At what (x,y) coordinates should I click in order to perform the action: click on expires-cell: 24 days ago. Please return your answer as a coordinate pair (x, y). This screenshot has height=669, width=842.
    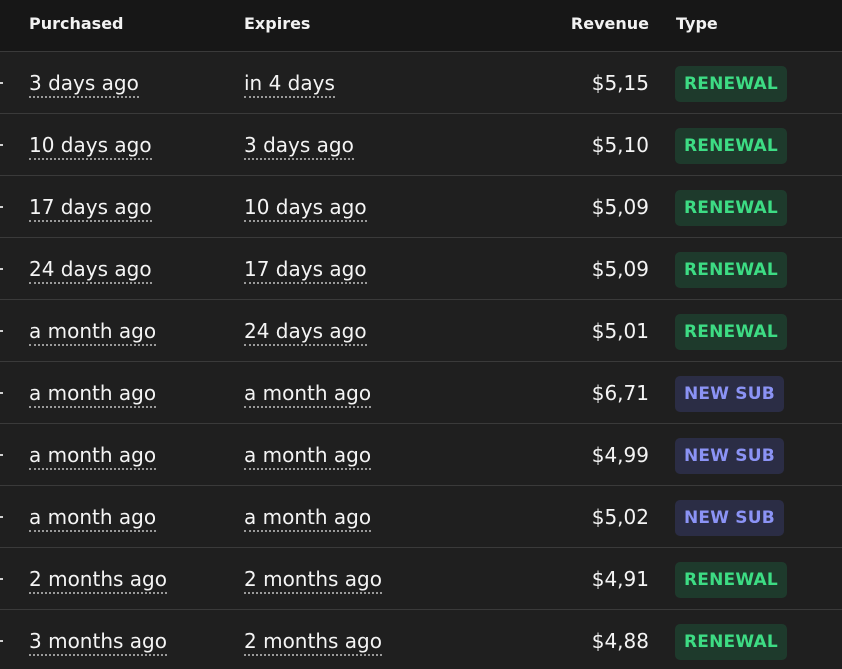
    Looking at the image, I should click on (305, 331).